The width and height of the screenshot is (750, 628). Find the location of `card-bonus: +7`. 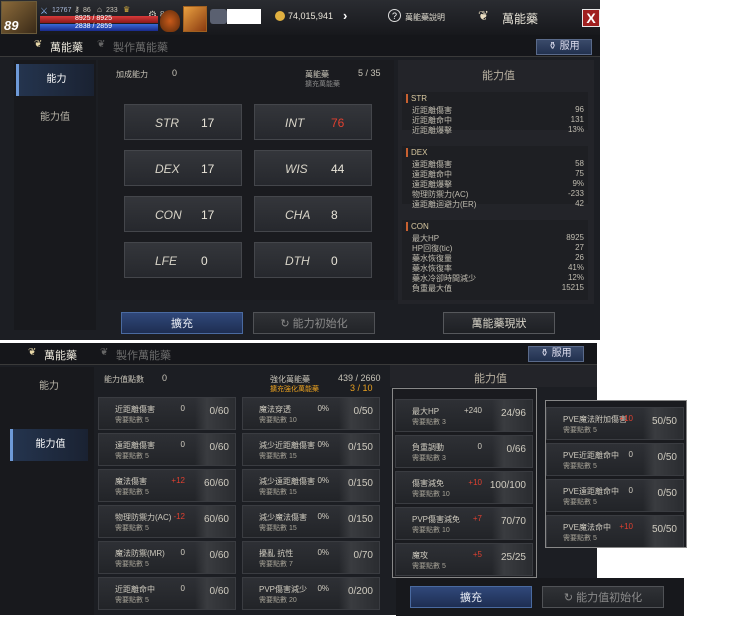

card-bonus: +7 is located at coordinates (477, 518).